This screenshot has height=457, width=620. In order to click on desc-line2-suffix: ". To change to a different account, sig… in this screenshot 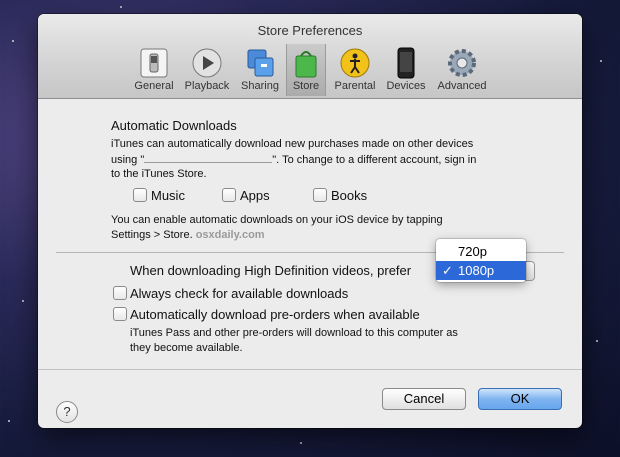, I will do `click(374, 160)`.